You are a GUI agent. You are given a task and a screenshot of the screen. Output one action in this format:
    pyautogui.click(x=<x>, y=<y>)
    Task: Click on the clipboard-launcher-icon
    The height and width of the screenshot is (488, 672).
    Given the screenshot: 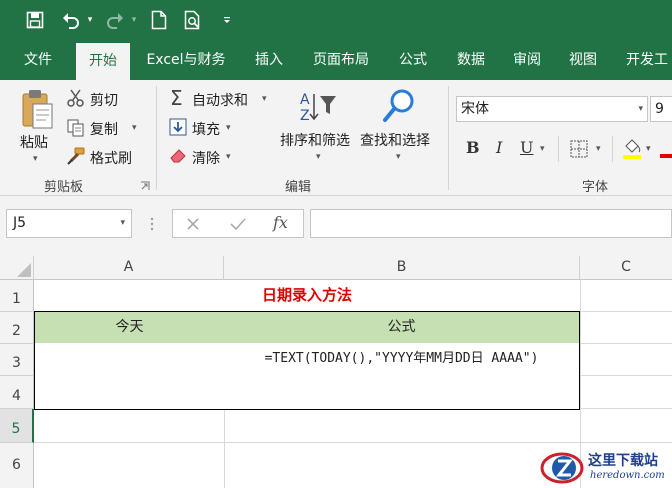 What is the action you would take?
    pyautogui.click(x=145, y=185)
    